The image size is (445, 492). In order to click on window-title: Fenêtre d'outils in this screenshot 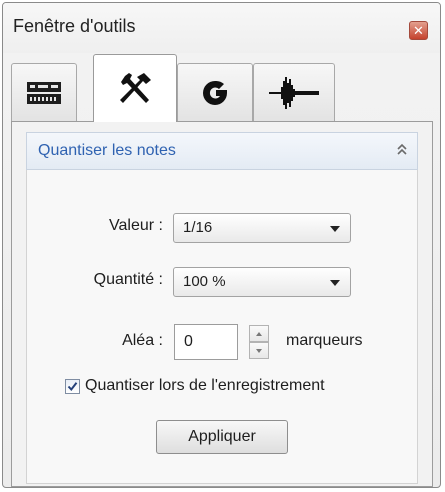, I will do `click(74, 26)`.